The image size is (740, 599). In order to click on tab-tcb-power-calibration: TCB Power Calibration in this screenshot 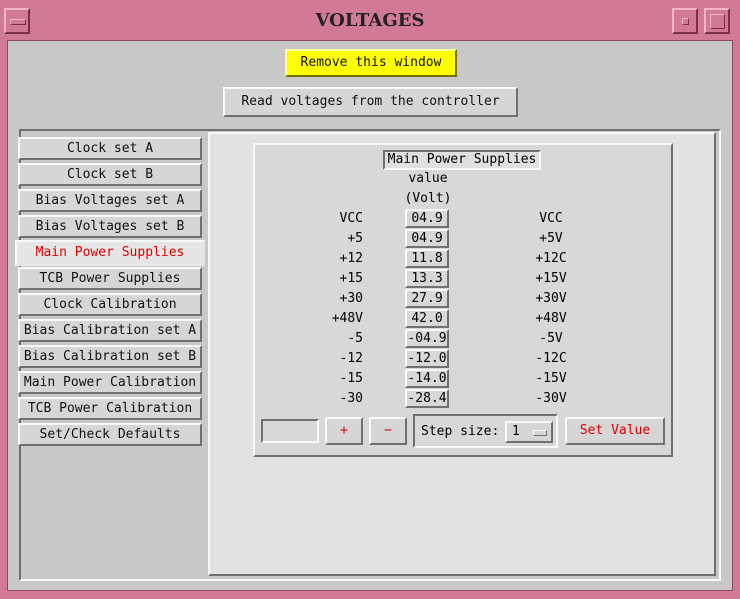, I will do `click(110, 408)`.